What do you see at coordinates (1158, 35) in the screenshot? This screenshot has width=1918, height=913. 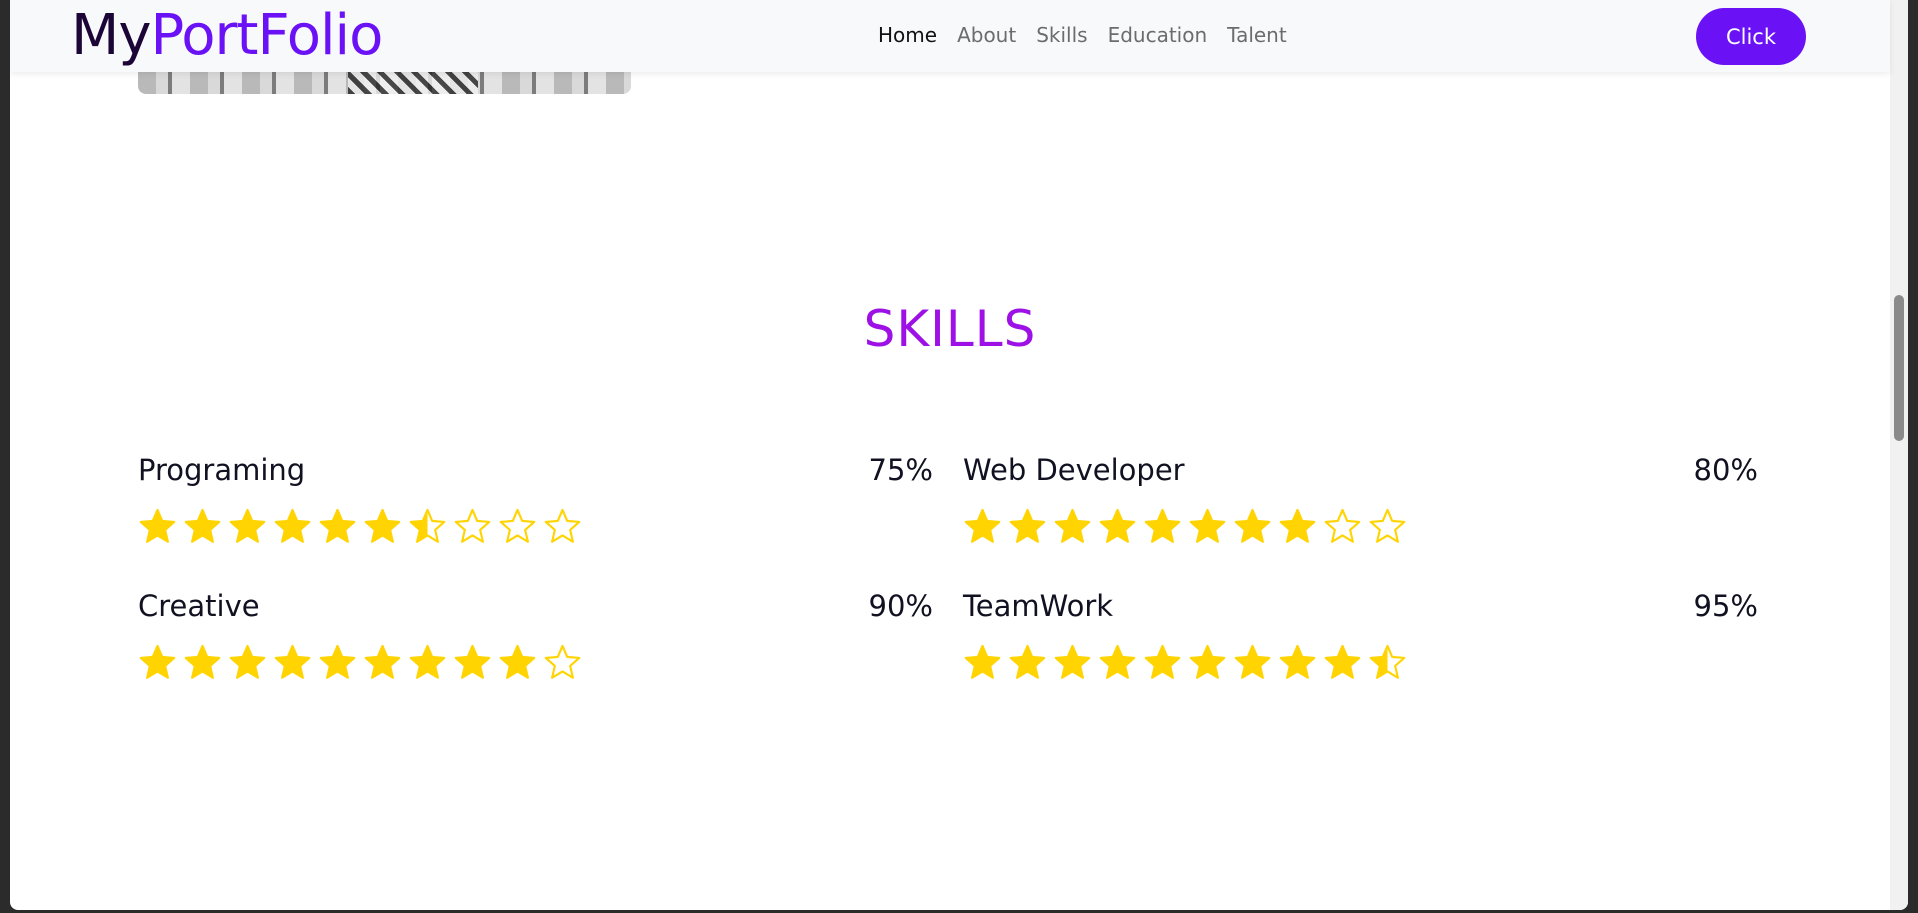 I see `nav-link-education: Education` at bounding box center [1158, 35].